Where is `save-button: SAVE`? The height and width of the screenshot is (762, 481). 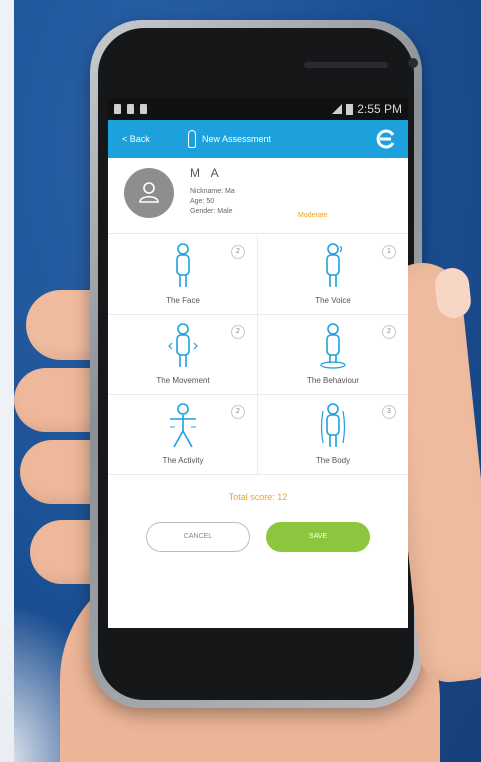 save-button: SAVE is located at coordinates (318, 537).